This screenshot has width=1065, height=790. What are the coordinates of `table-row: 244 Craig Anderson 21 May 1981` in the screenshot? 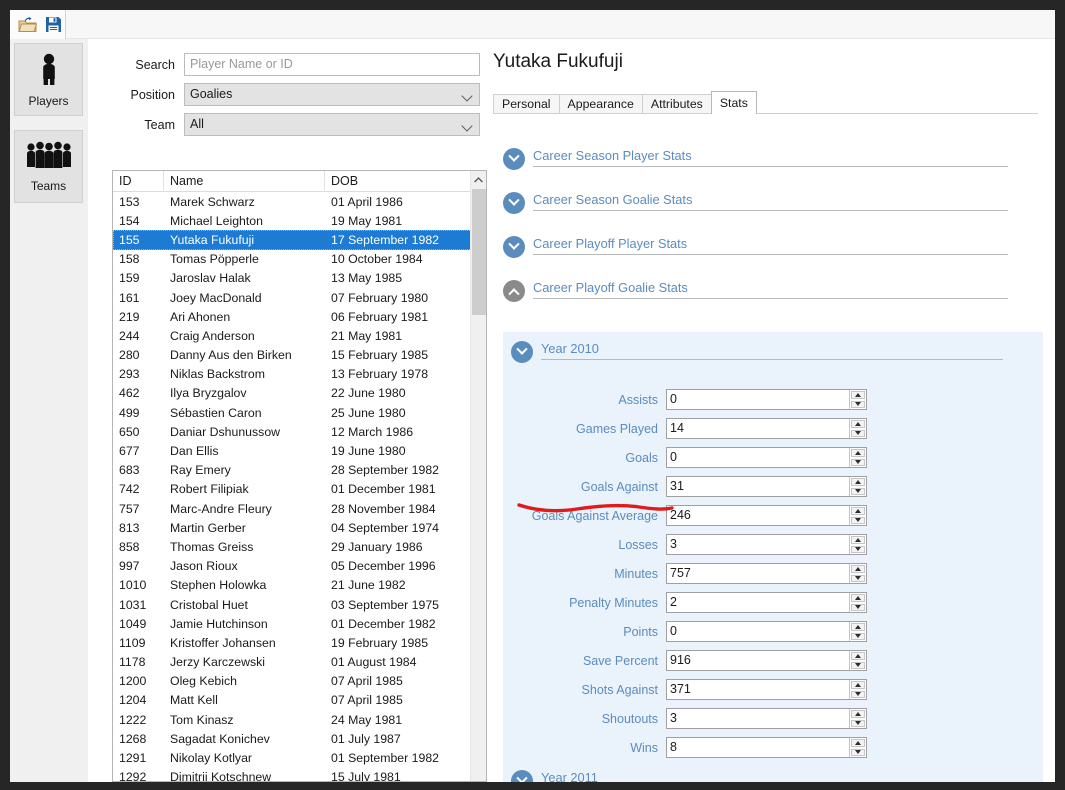 It's located at (299, 335).